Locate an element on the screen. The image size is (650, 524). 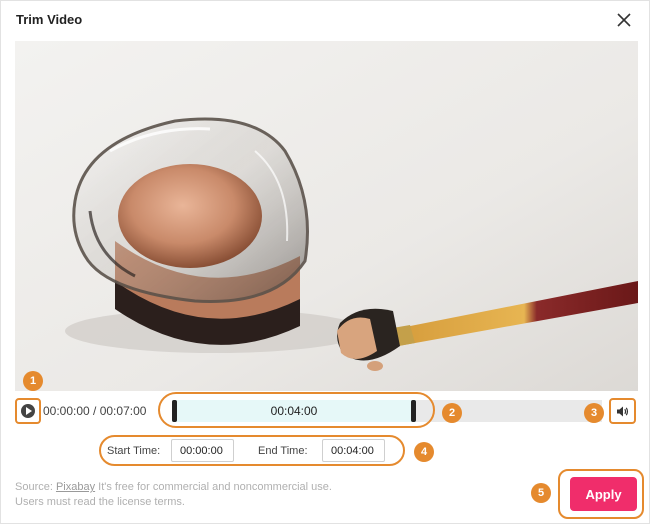
callout-badge-1: 1 is located at coordinates (33, 381).